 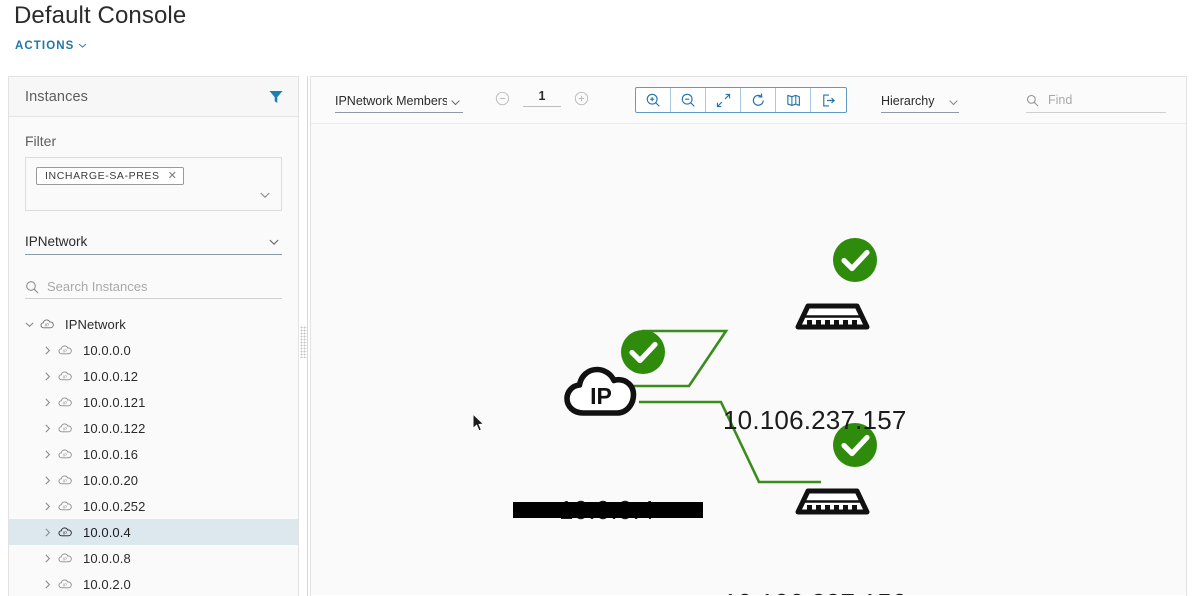 What do you see at coordinates (1107, 100) in the screenshot?
I see `find-input` at bounding box center [1107, 100].